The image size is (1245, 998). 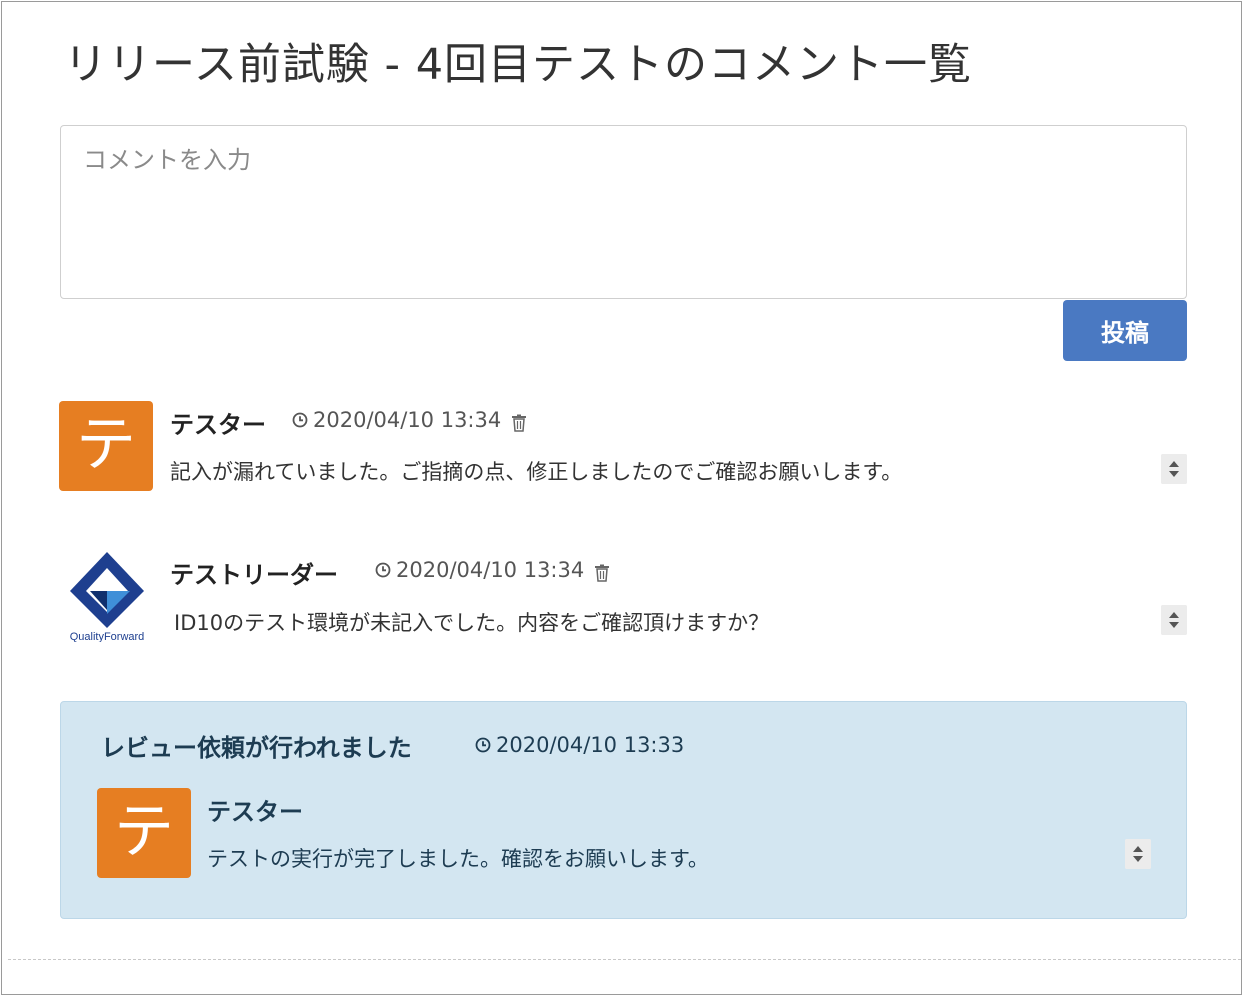 I want to click on comment-body: テストの実行が完了しました。確認をお願いします。, so click(x=458, y=859).